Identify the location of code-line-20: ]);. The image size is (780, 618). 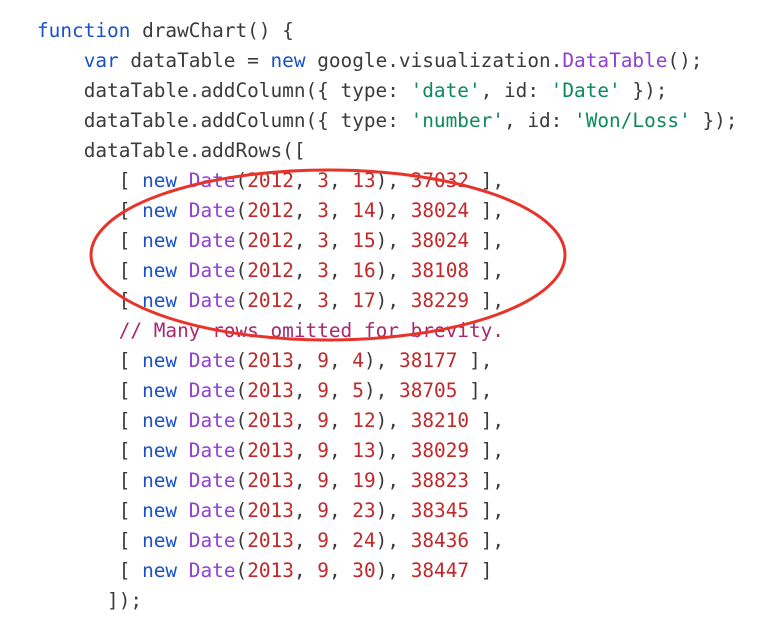
(89, 601).